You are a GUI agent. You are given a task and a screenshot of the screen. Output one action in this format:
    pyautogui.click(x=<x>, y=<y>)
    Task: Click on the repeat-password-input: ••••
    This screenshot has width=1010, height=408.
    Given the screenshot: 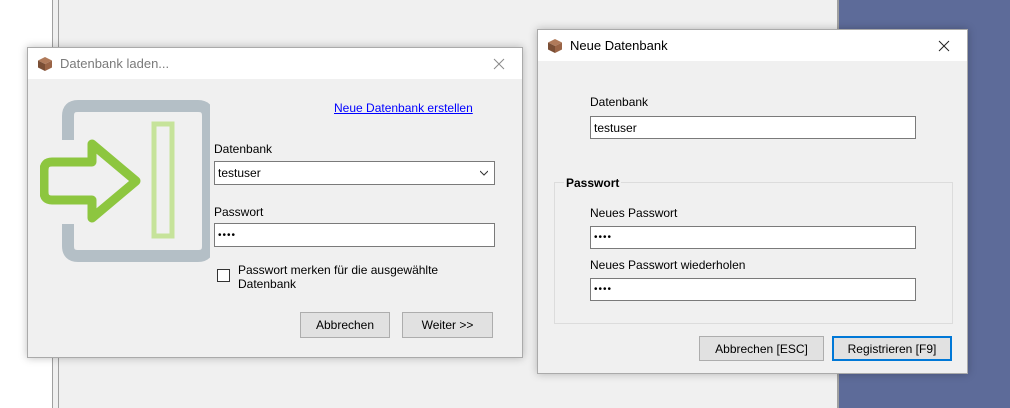 What is the action you would take?
    pyautogui.click(x=753, y=289)
    